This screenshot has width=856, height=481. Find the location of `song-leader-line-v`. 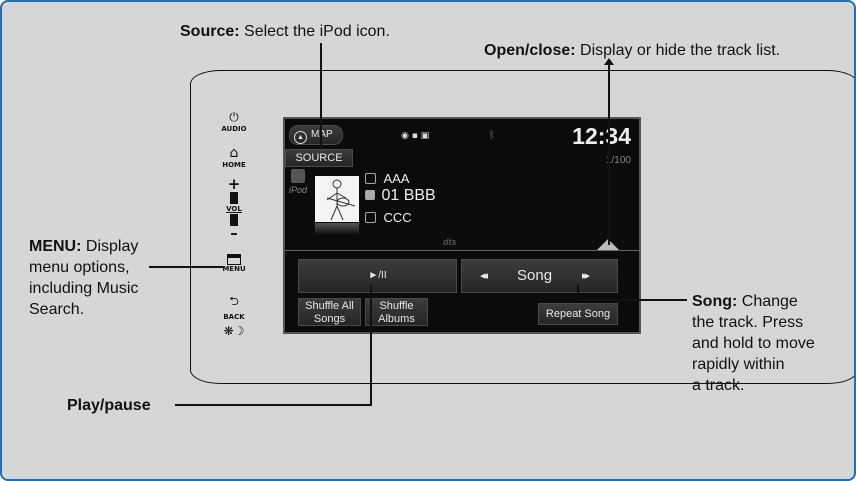

song-leader-line-v is located at coordinates (578, 293).